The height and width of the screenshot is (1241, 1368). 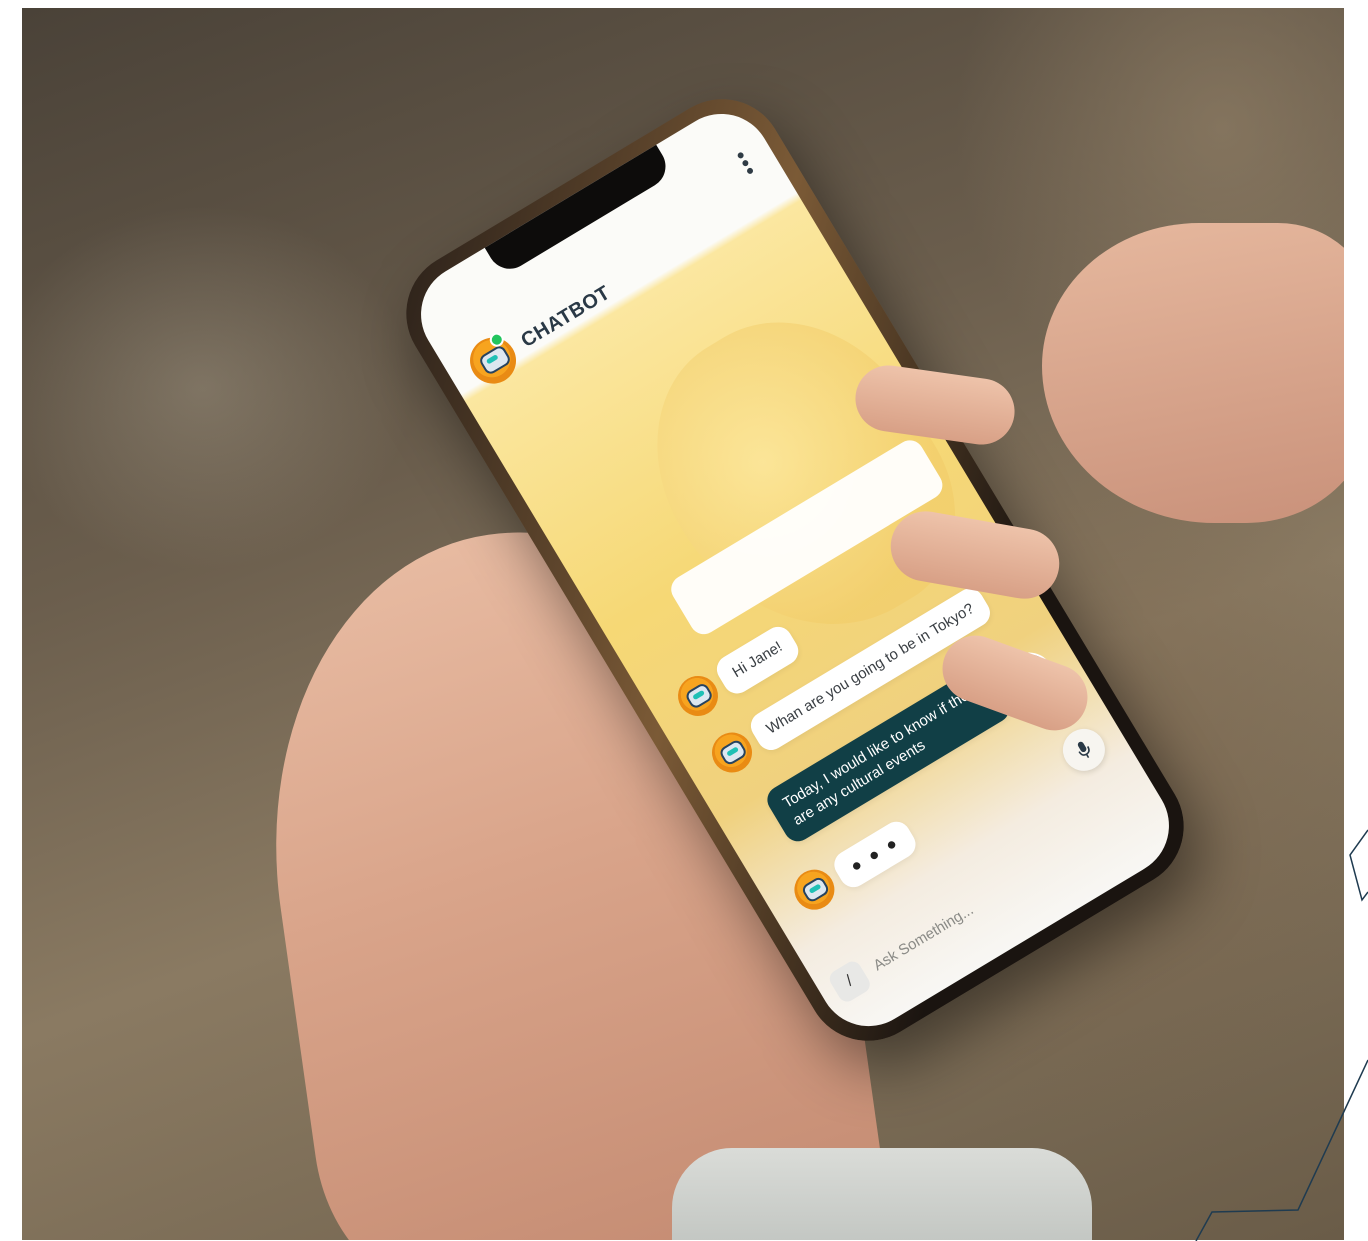 I want to click on chat-header: CHATBOT, so click(x=540, y=332).